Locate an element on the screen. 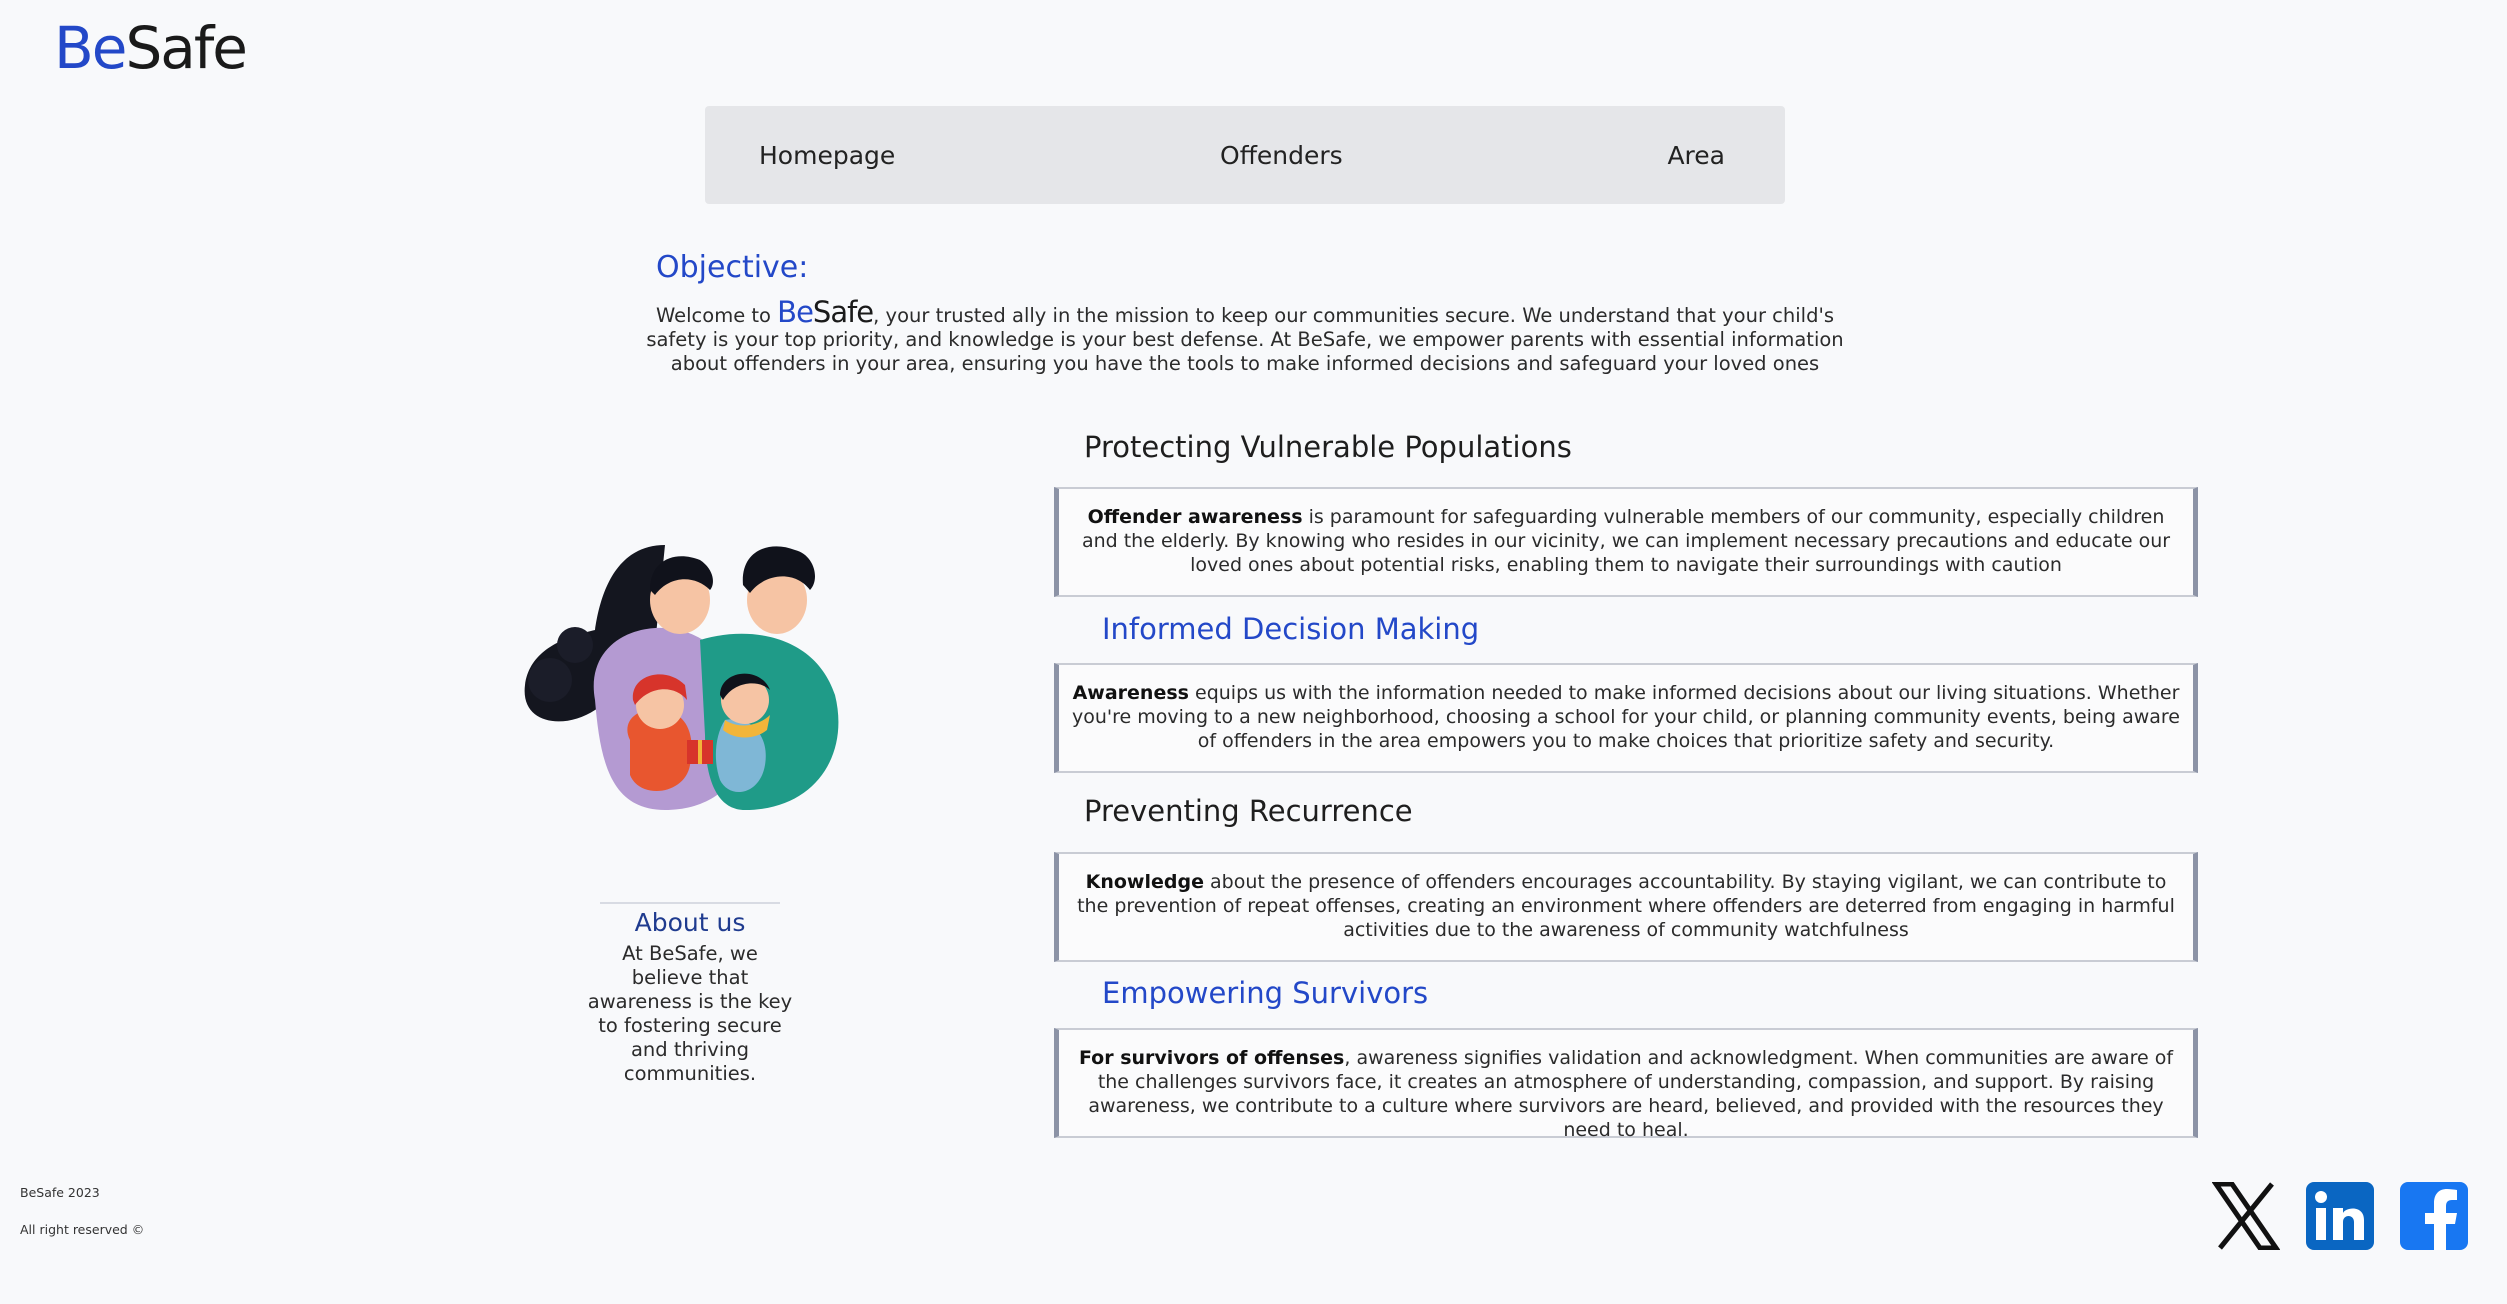 This screenshot has height=1304, width=2507. inline-brand-be: Be is located at coordinates (795, 312).